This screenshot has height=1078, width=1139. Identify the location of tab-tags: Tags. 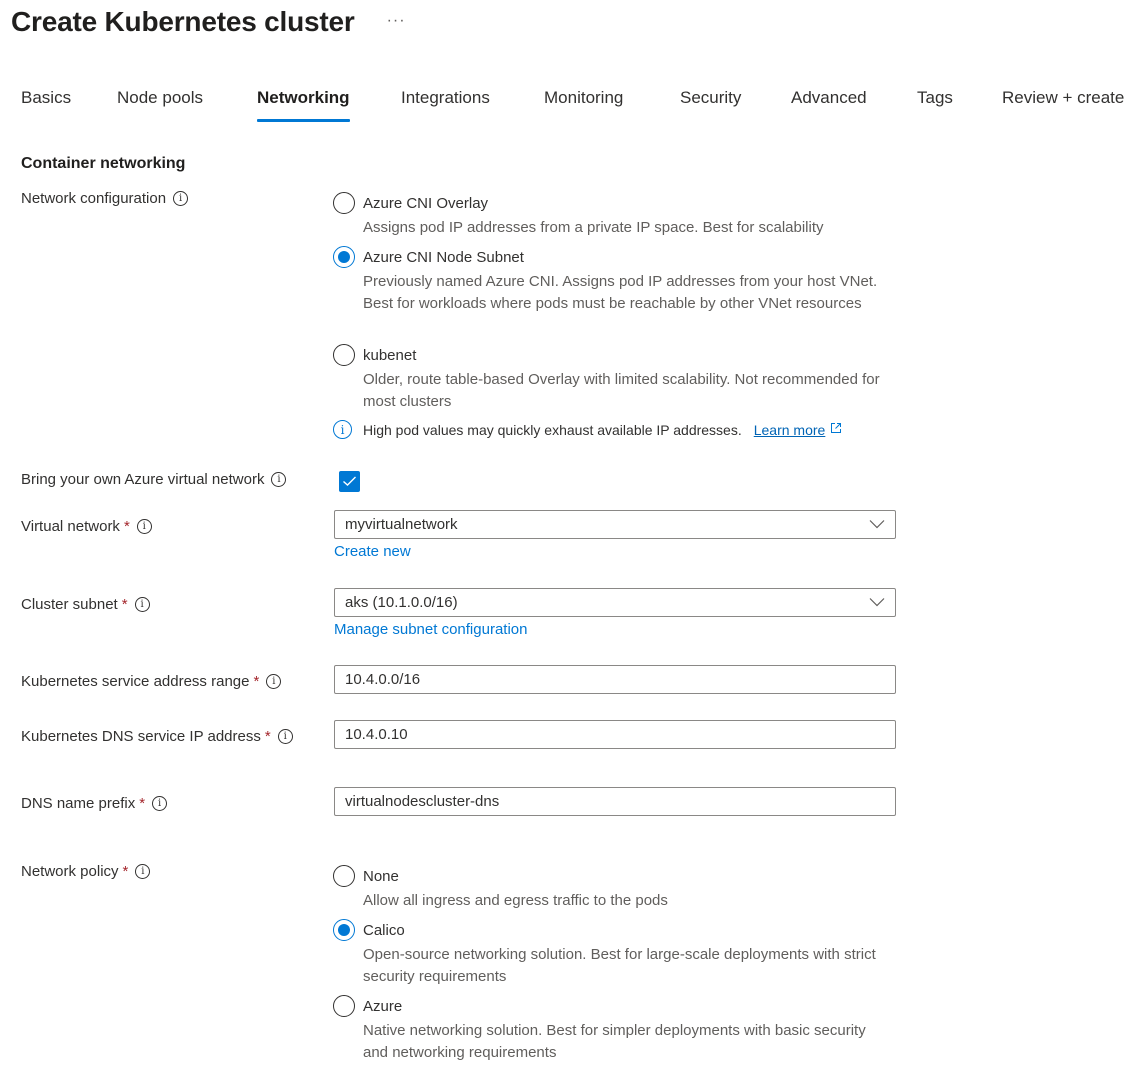
(935, 98).